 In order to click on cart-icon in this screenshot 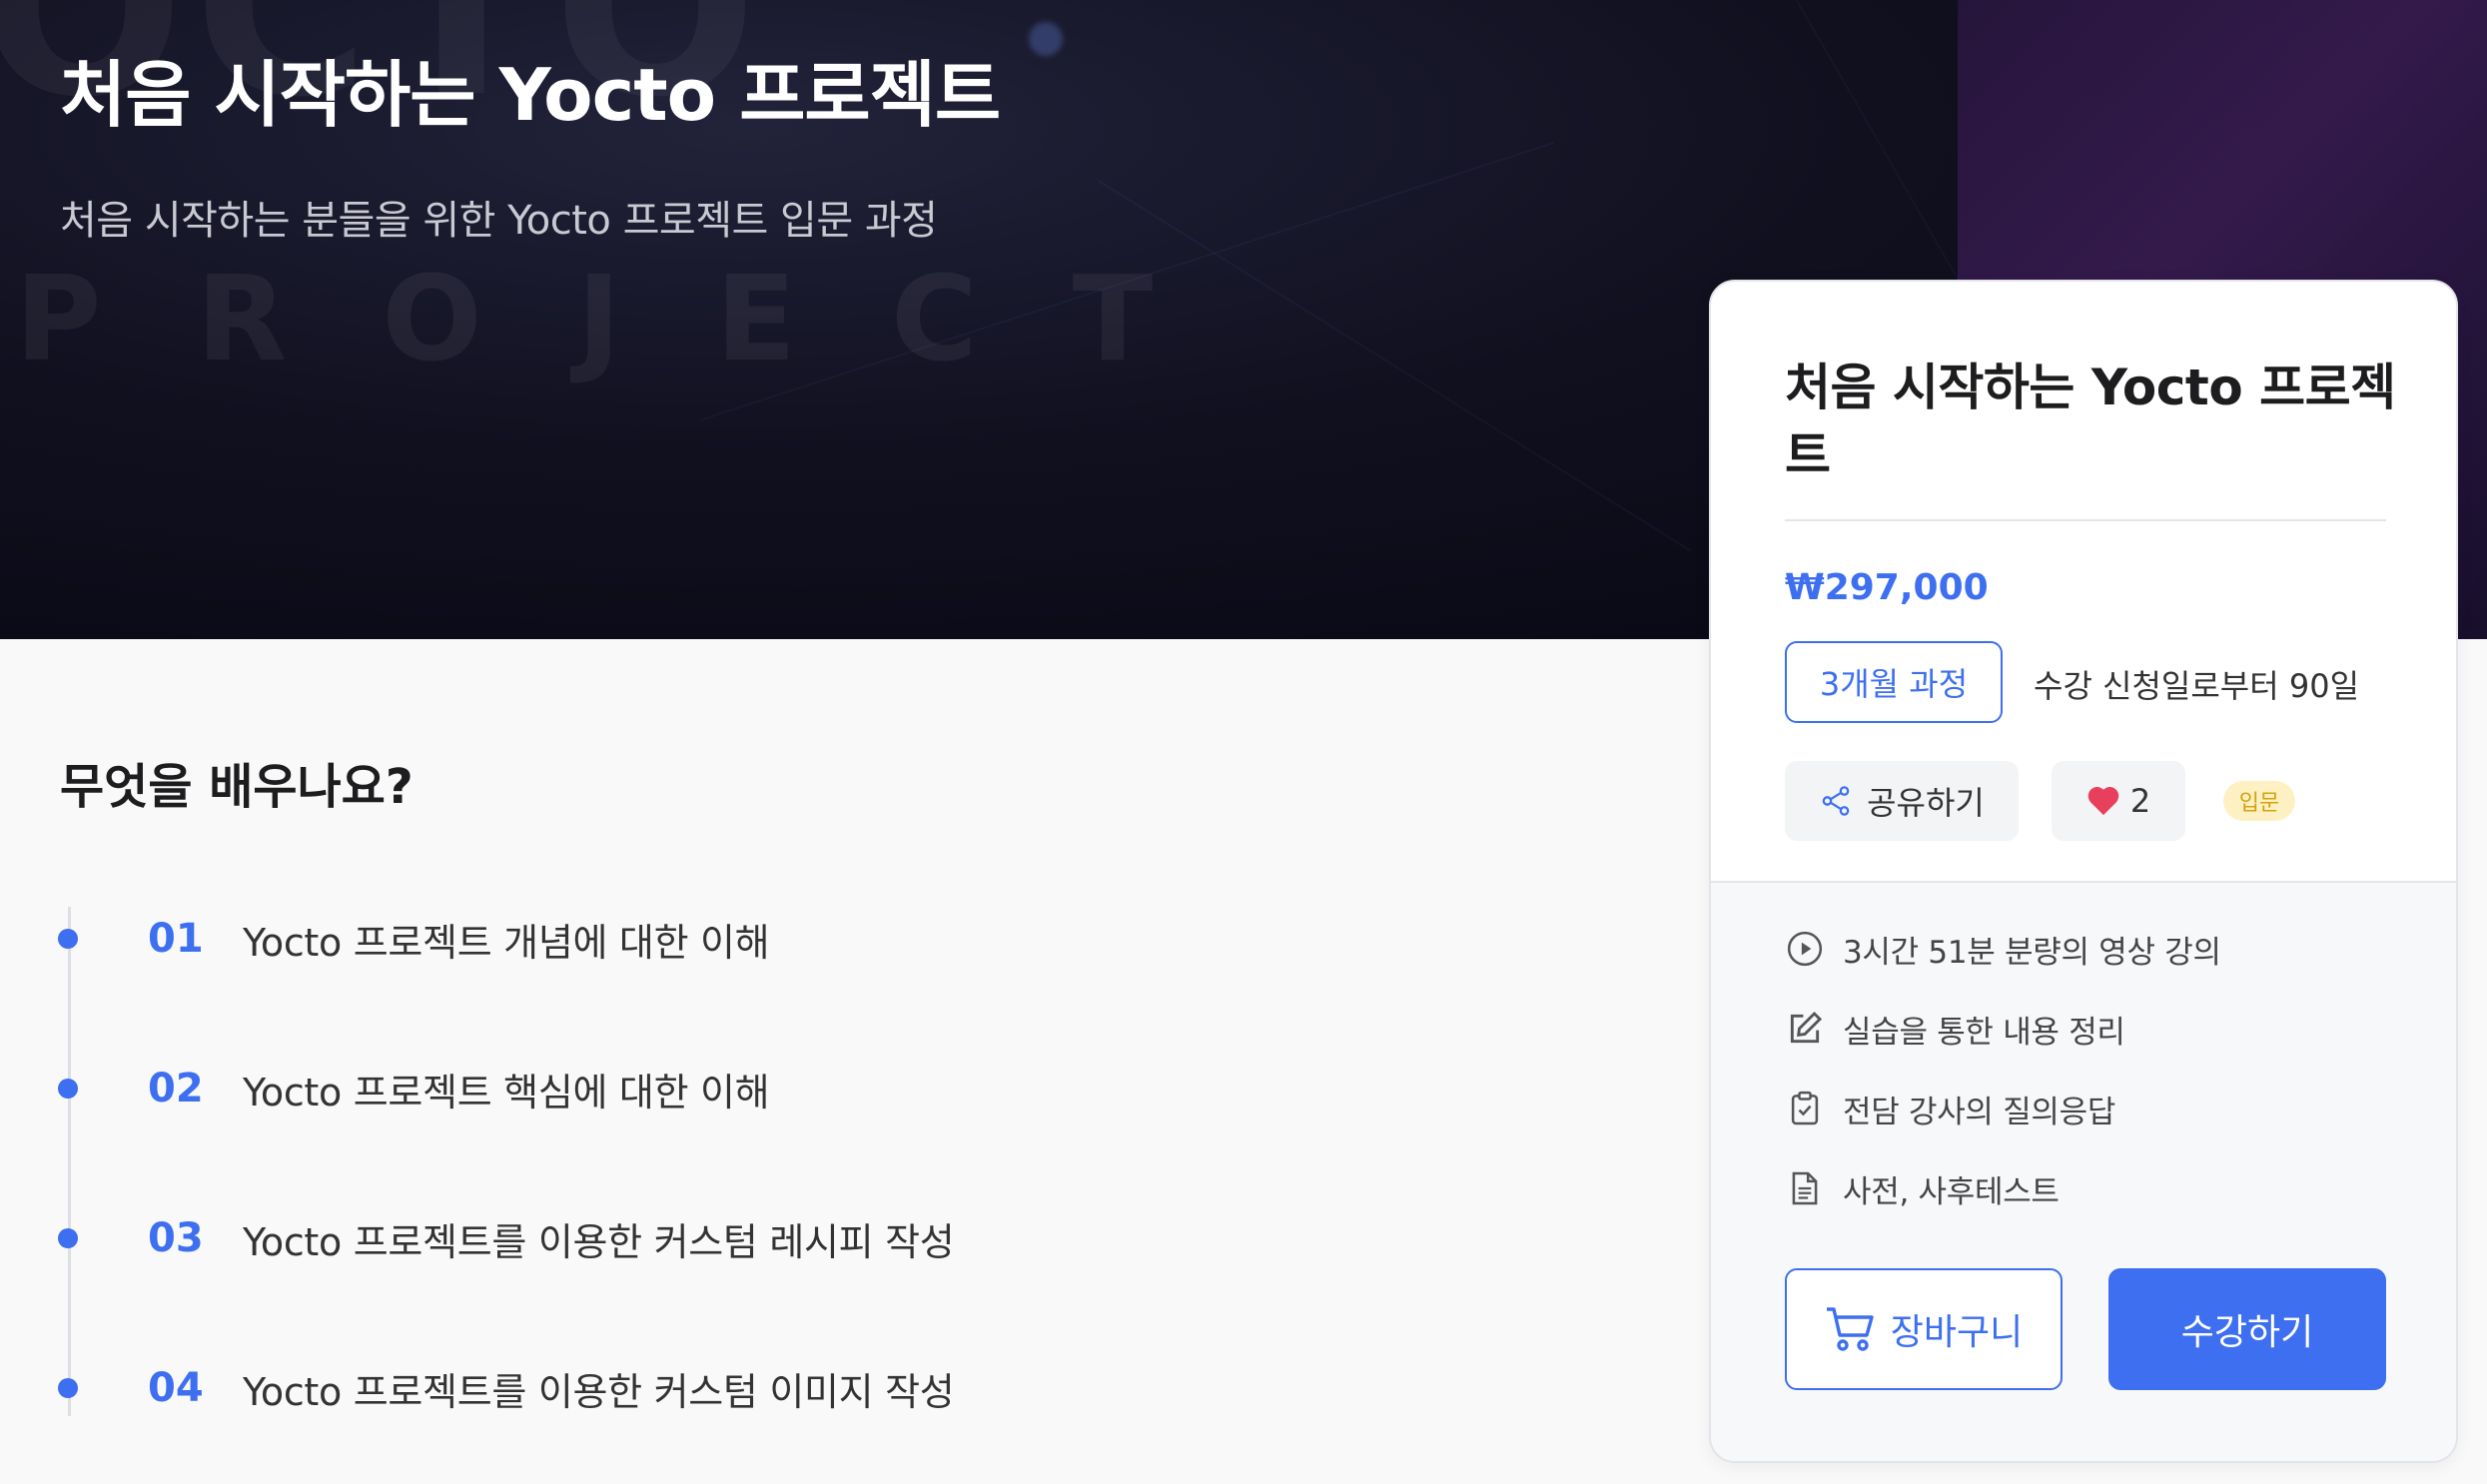, I will do `click(1850, 1329)`.